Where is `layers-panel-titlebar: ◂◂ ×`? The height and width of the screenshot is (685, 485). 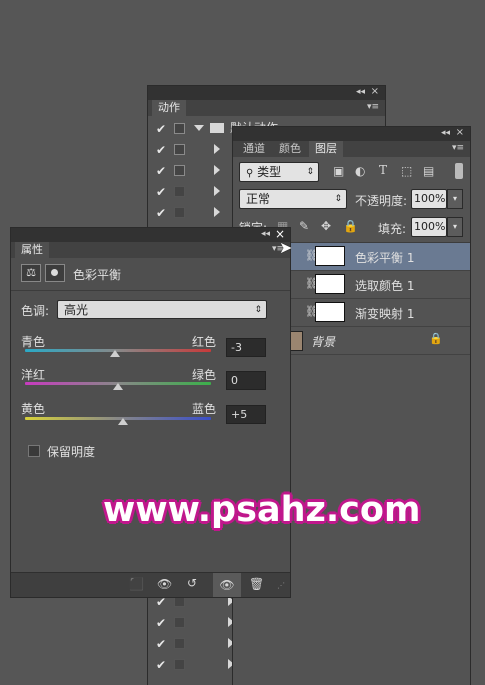 layers-panel-titlebar: ◂◂ × is located at coordinates (351, 134).